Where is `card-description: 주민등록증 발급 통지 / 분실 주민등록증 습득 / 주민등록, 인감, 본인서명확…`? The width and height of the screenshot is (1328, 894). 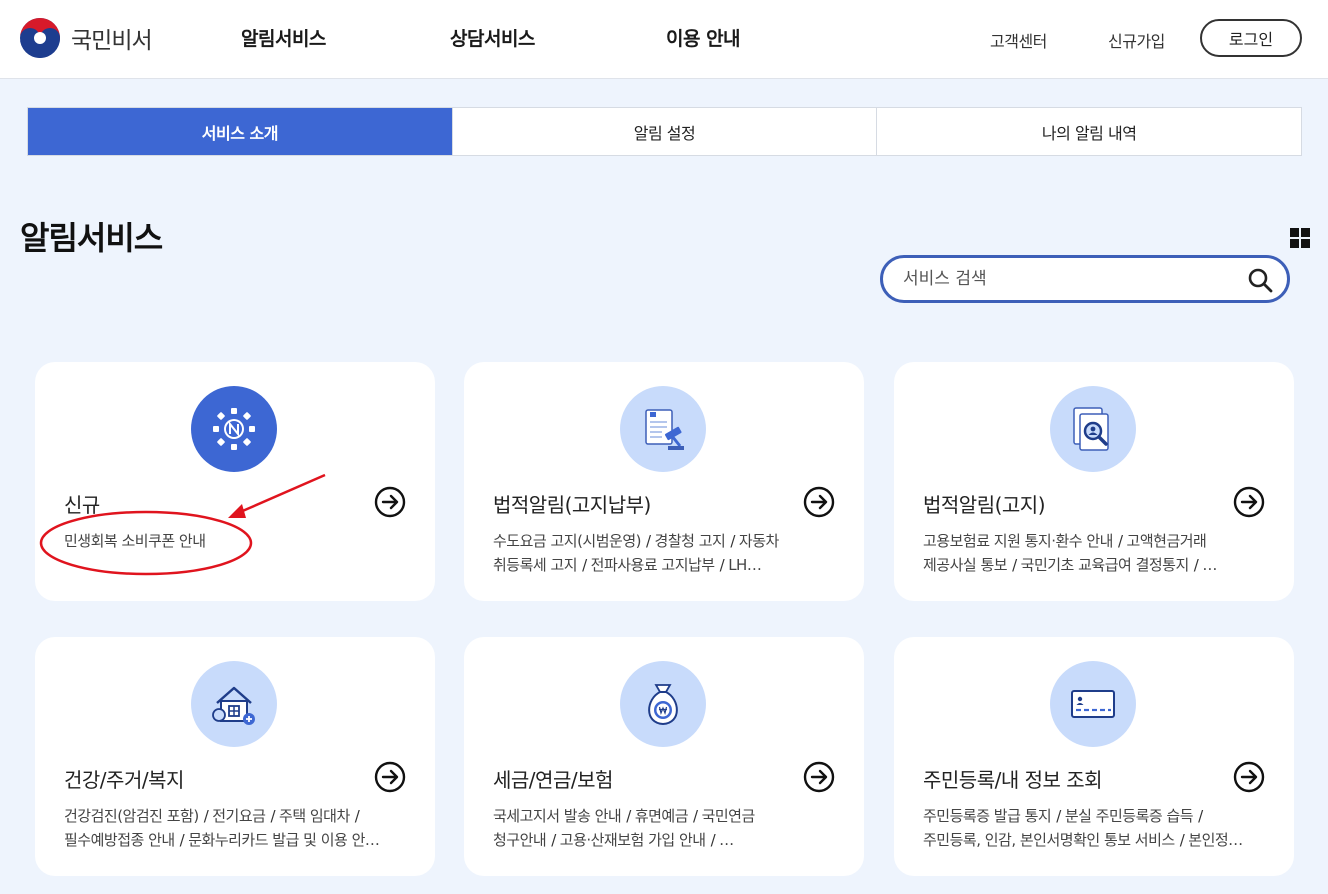 card-description: 주민등록증 발급 통지 / 분실 주민등록증 습득 / 주민등록, 인감, 본인서명확… is located at coordinates (1083, 828).